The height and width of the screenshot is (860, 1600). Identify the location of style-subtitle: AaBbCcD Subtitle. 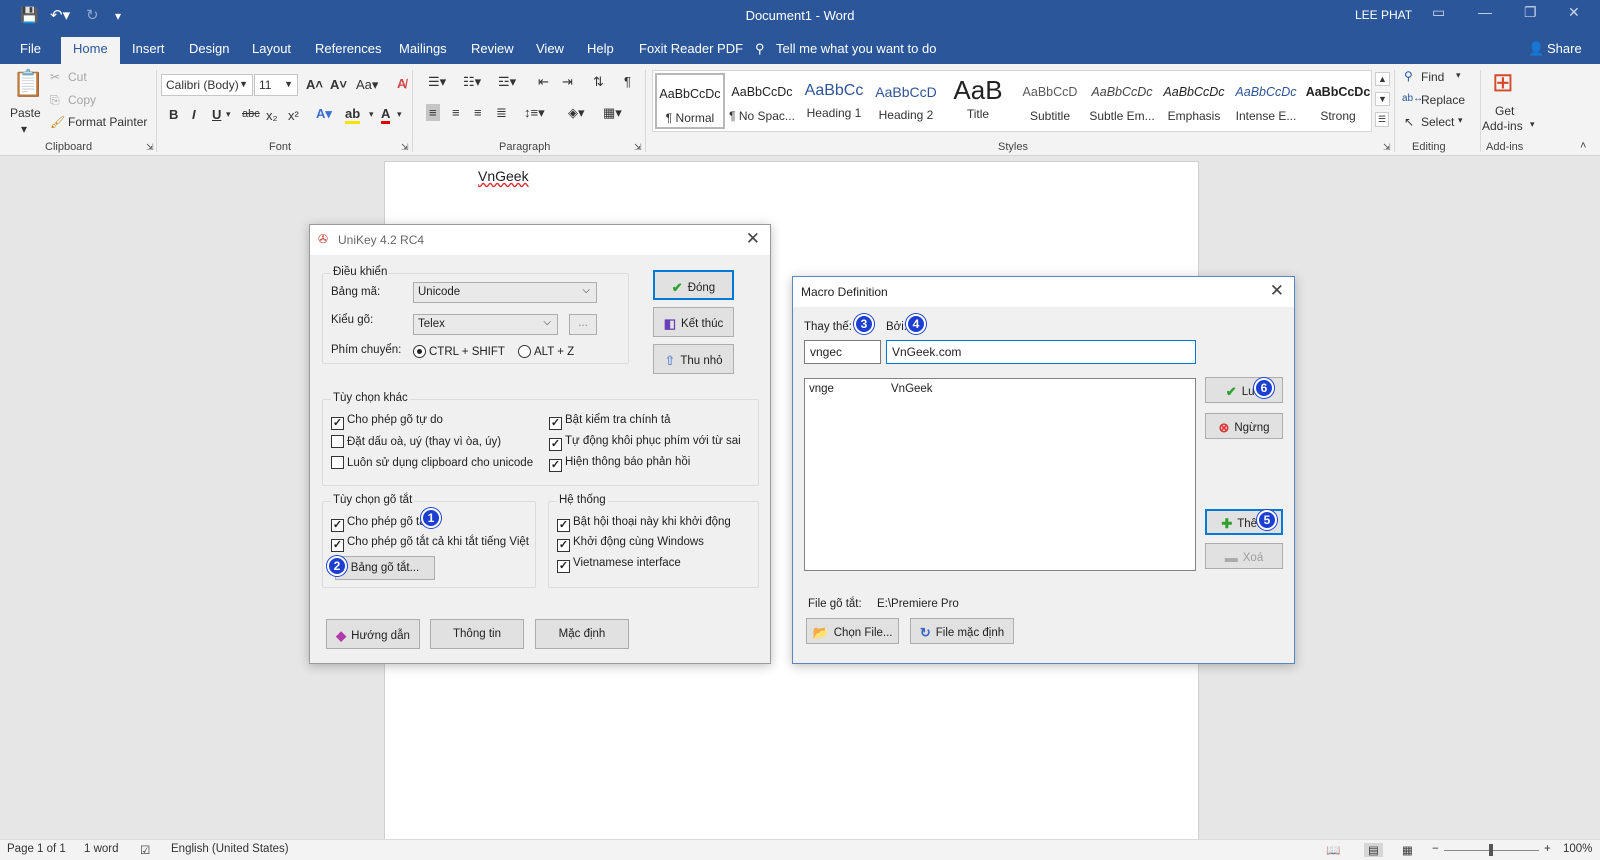
(1050, 101).